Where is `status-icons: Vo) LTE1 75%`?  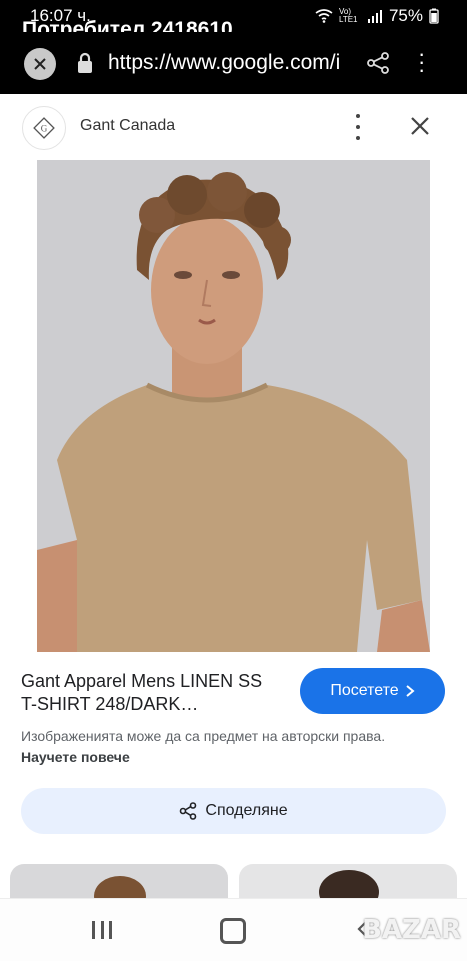
status-icons: Vo) LTE1 75% is located at coordinates (377, 16).